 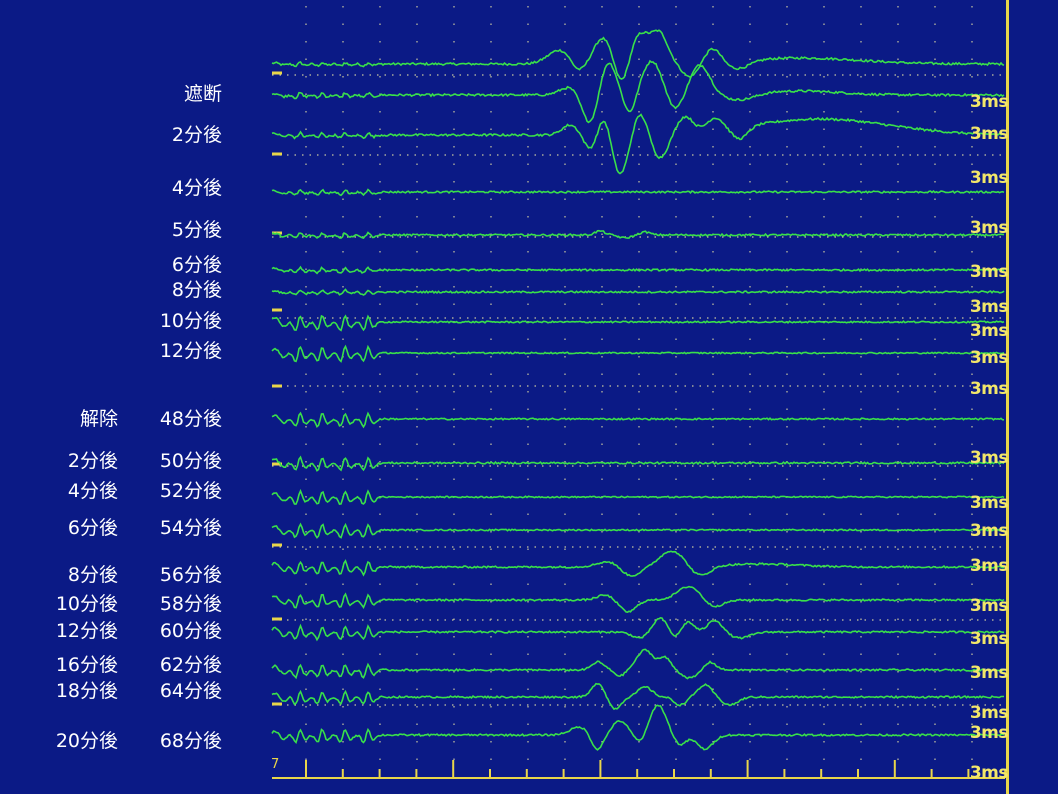 What do you see at coordinates (190, 419) in the screenshot?
I see `trace-label: 48分後` at bounding box center [190, 419].